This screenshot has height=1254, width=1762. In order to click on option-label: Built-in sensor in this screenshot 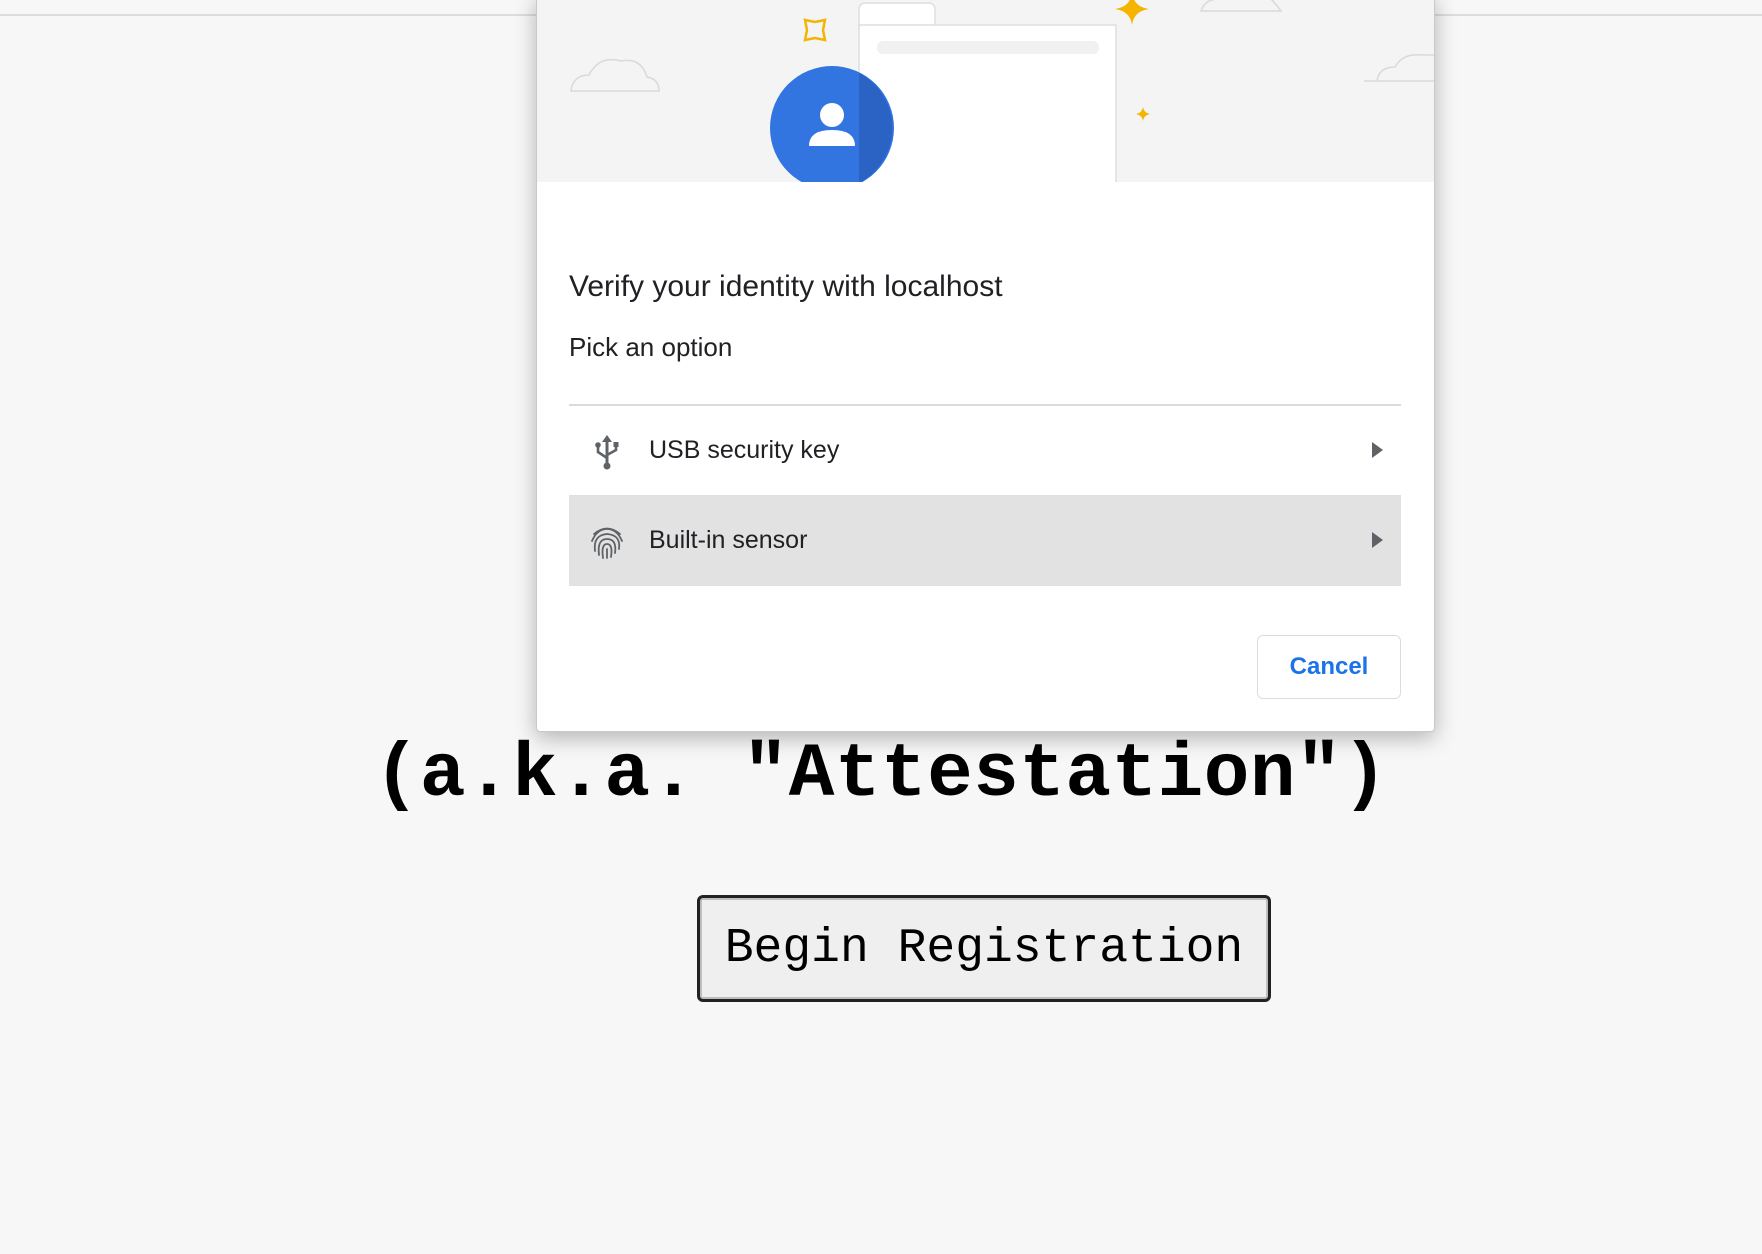, I will do `click(728, 540)`.